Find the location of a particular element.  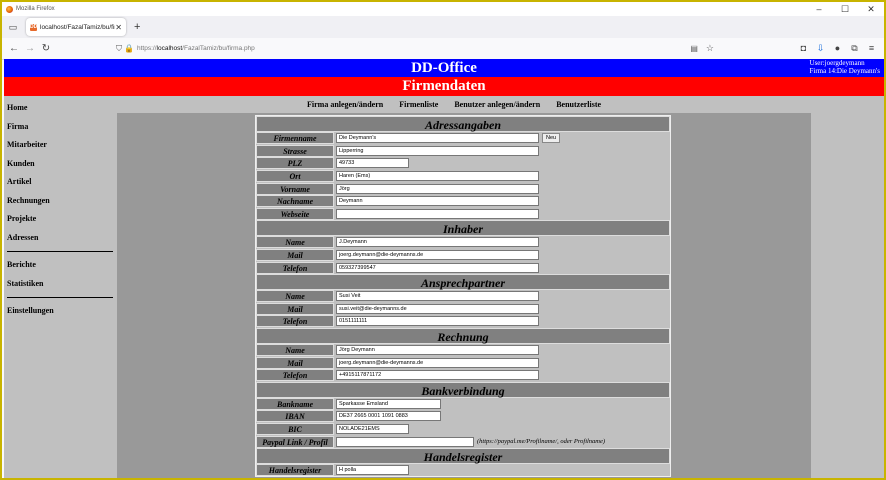

maximize-icon: ☐ is located at coordinates (845, 9).